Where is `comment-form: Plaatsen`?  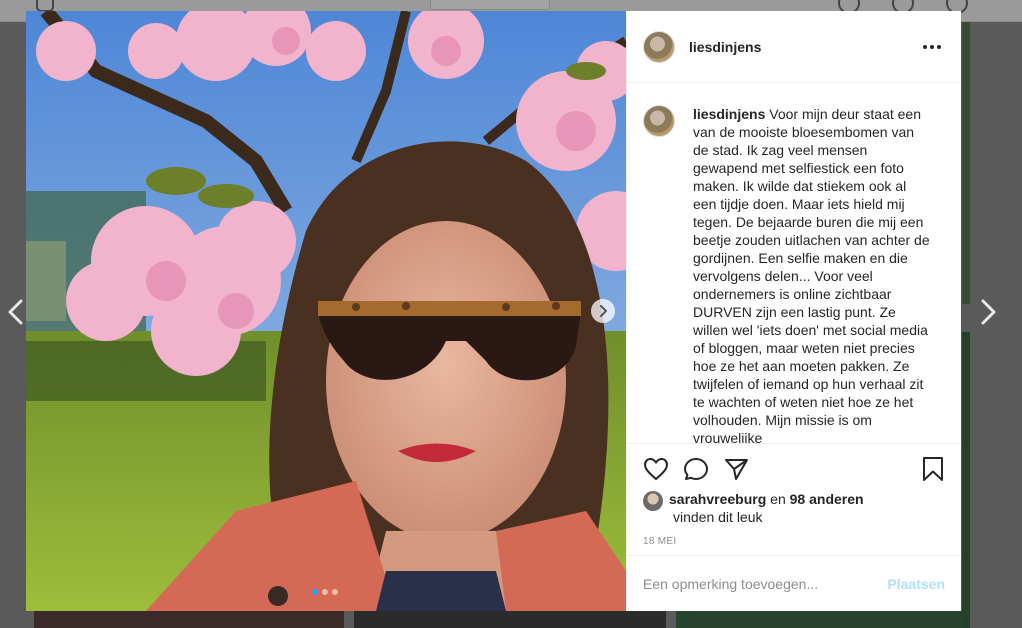 comment-form: Plaatsen is located at coordinates (794, 583).